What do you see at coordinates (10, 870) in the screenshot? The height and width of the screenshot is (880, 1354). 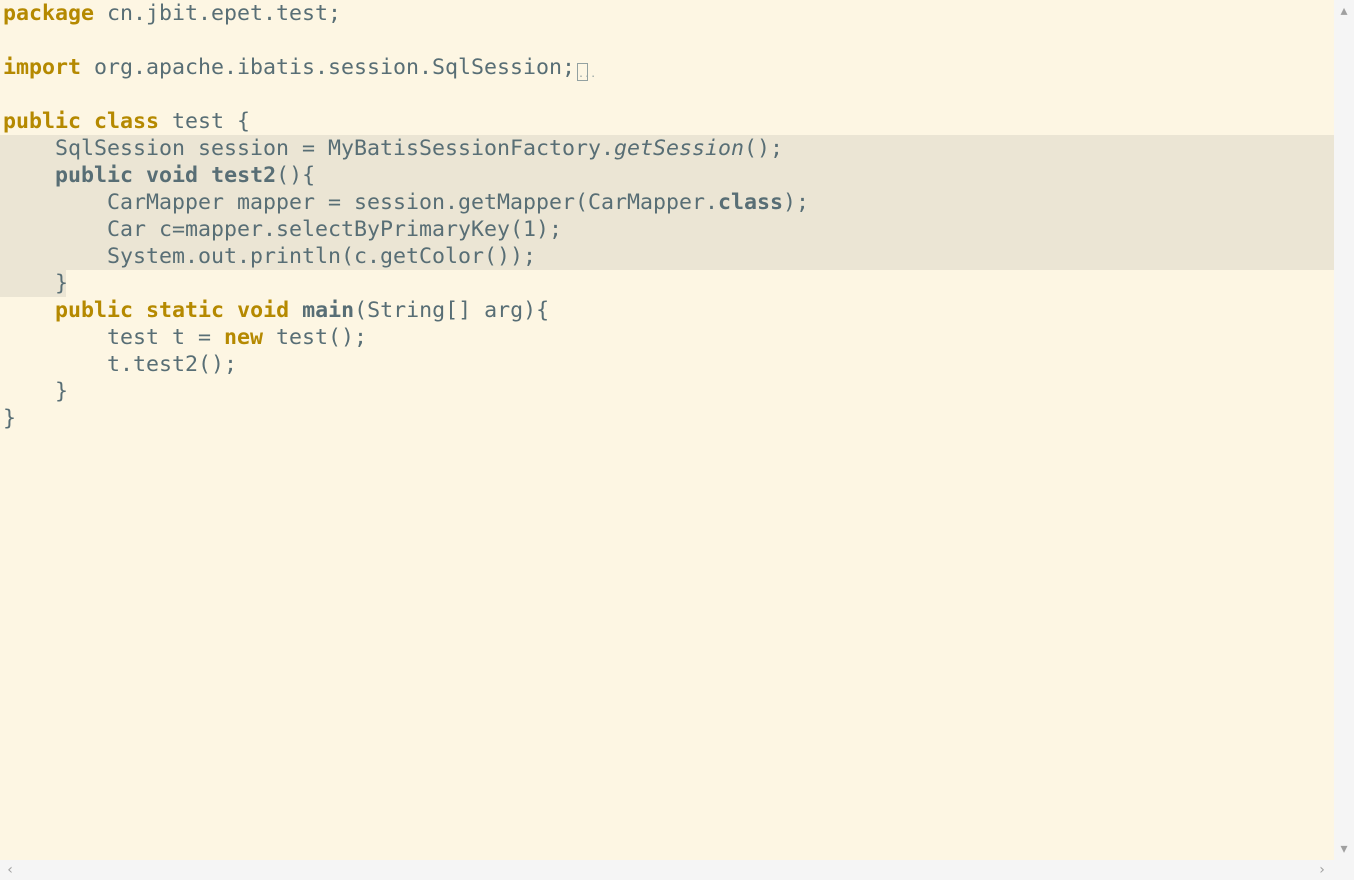 I see `scroll-left-icon: ‹` at bounding box center [10, 870].